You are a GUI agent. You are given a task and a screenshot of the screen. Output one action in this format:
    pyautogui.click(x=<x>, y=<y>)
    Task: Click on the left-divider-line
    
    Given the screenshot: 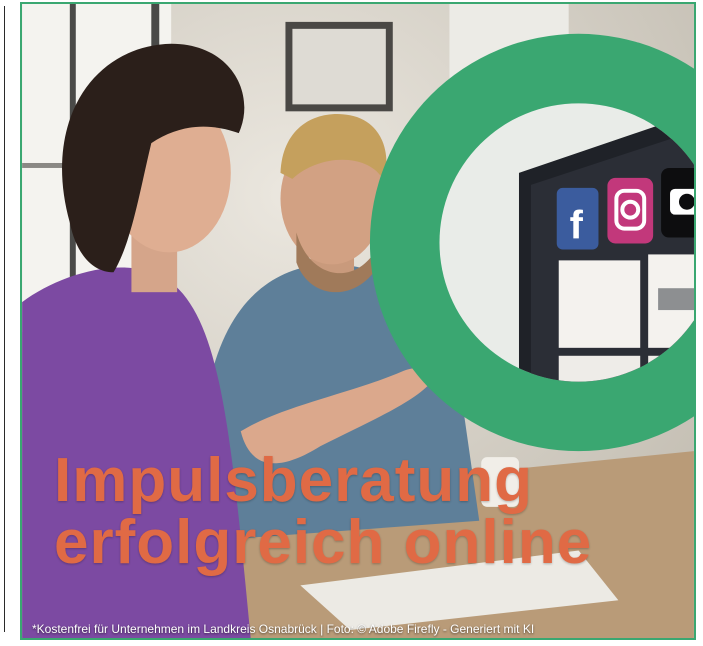 What is the action you would take?
    pyautogui.click(x=4, y=319)
    